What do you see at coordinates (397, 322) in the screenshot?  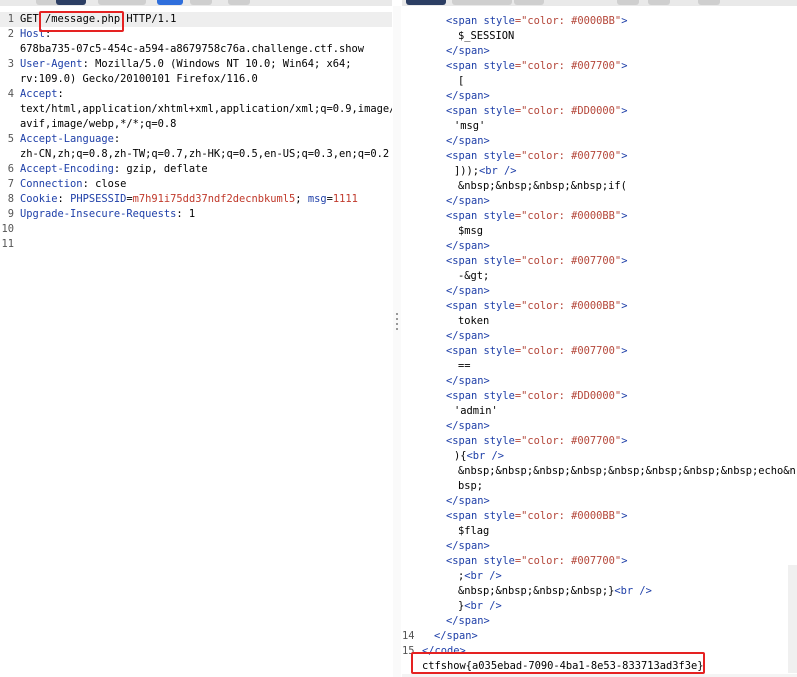 I see `divider-grip-icon` at bounding box center [397, 322].